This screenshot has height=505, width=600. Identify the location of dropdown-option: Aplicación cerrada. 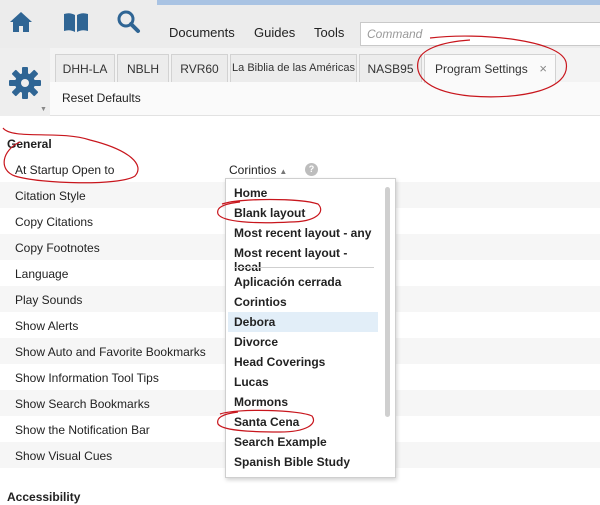
(303, 282).